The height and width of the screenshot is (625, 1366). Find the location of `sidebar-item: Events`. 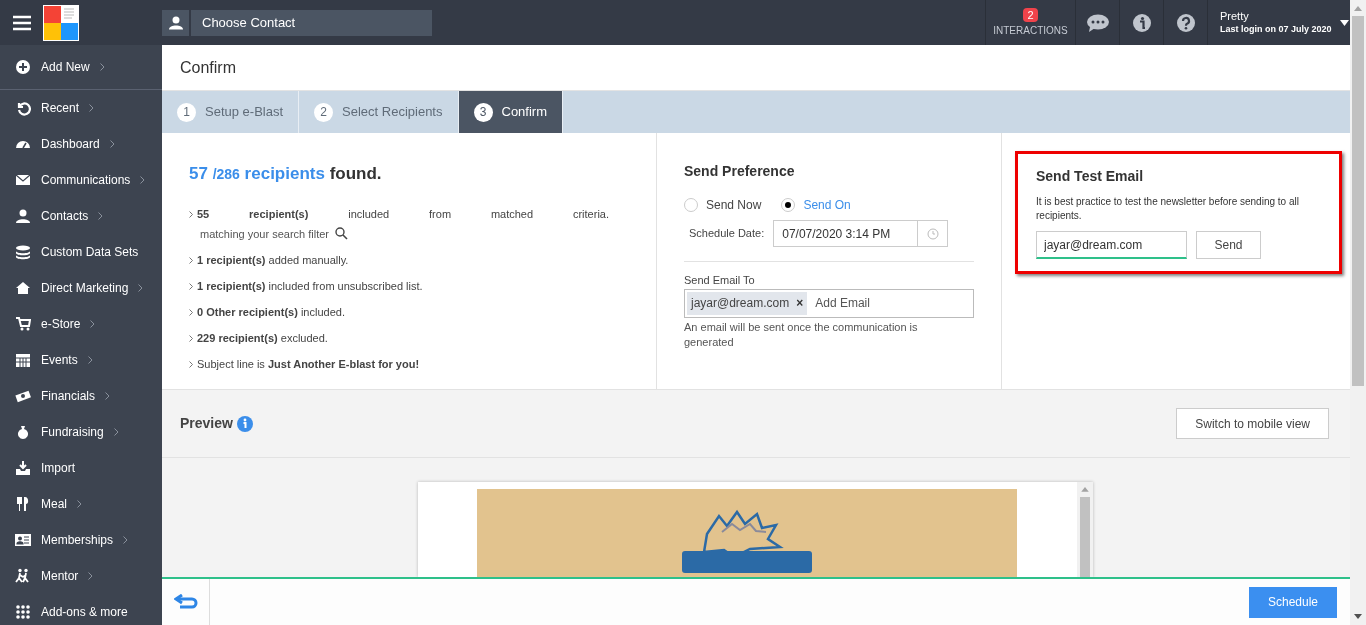

sidebar-item: Events is located at coordinates (81, 360).